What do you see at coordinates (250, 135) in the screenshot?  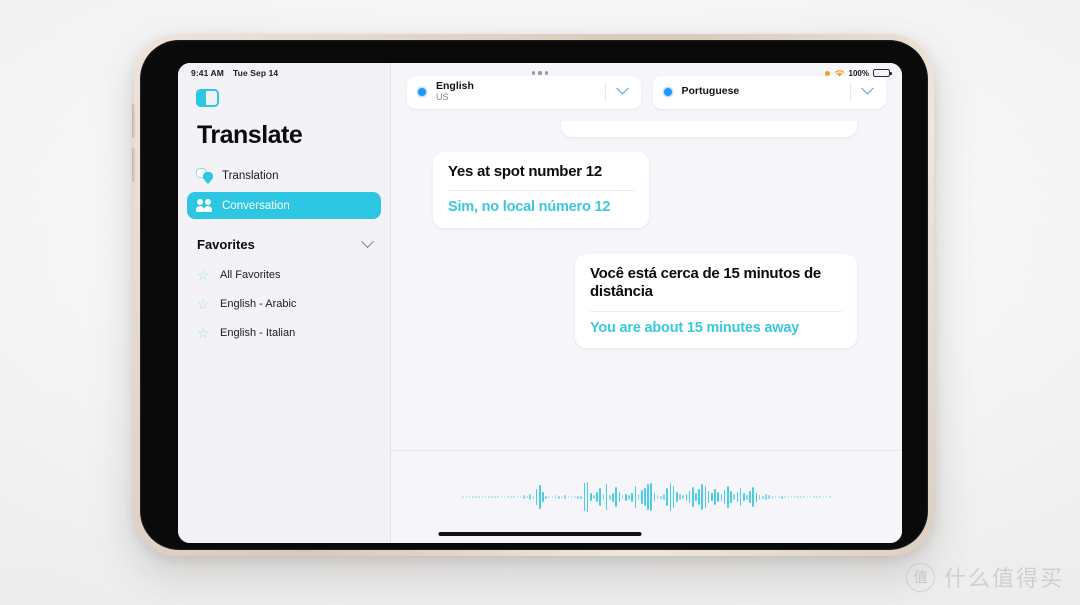 I see `page-title: Translate` at bounding box center [250, 135].